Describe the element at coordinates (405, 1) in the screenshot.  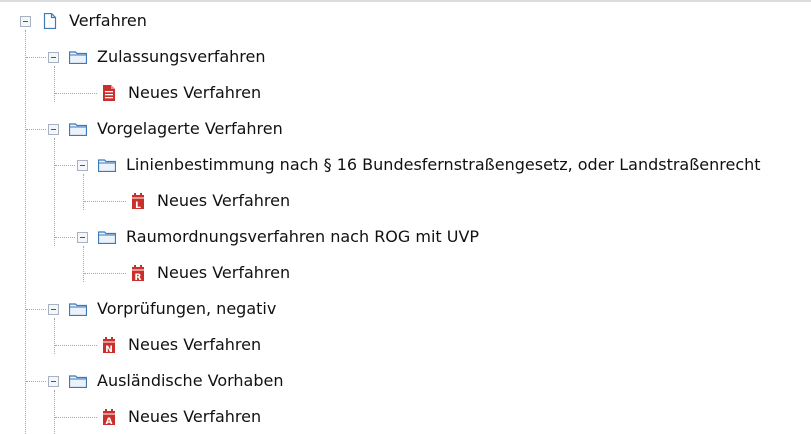
I see `top-border` at that location.